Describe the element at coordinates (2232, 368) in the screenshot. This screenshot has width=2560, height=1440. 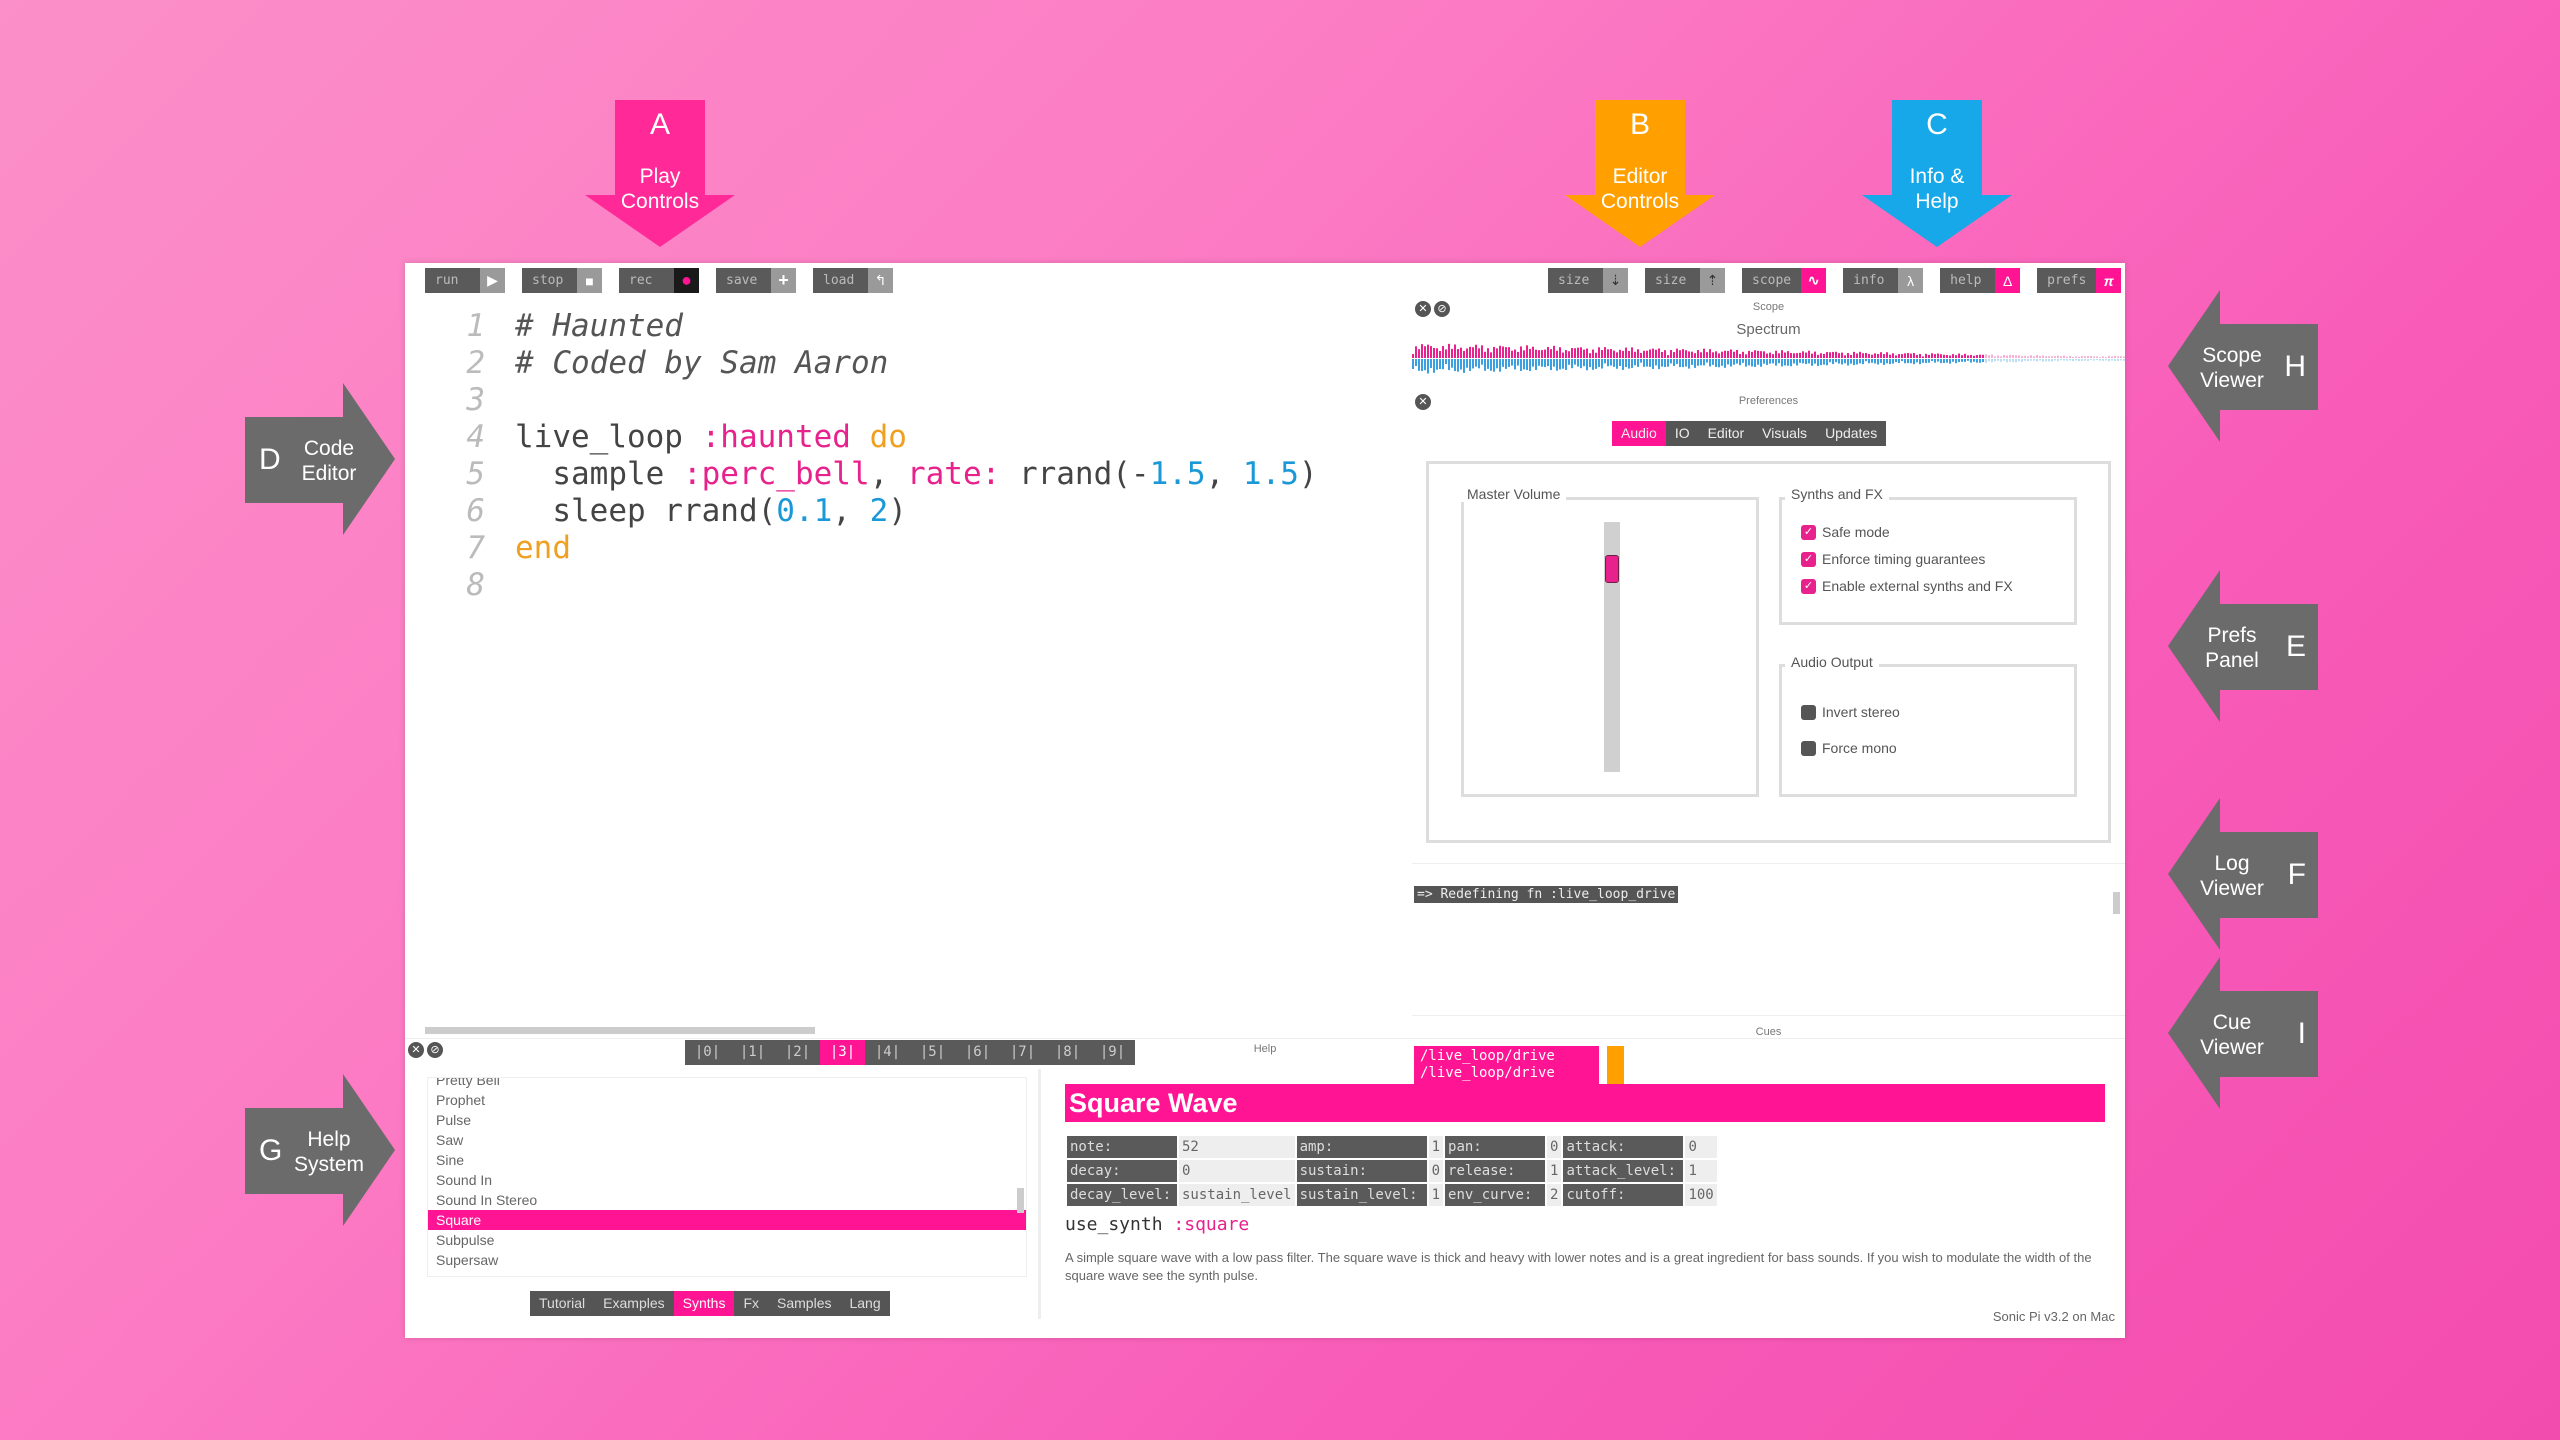
I see `annotation-label: Scope Viewer` at that location.